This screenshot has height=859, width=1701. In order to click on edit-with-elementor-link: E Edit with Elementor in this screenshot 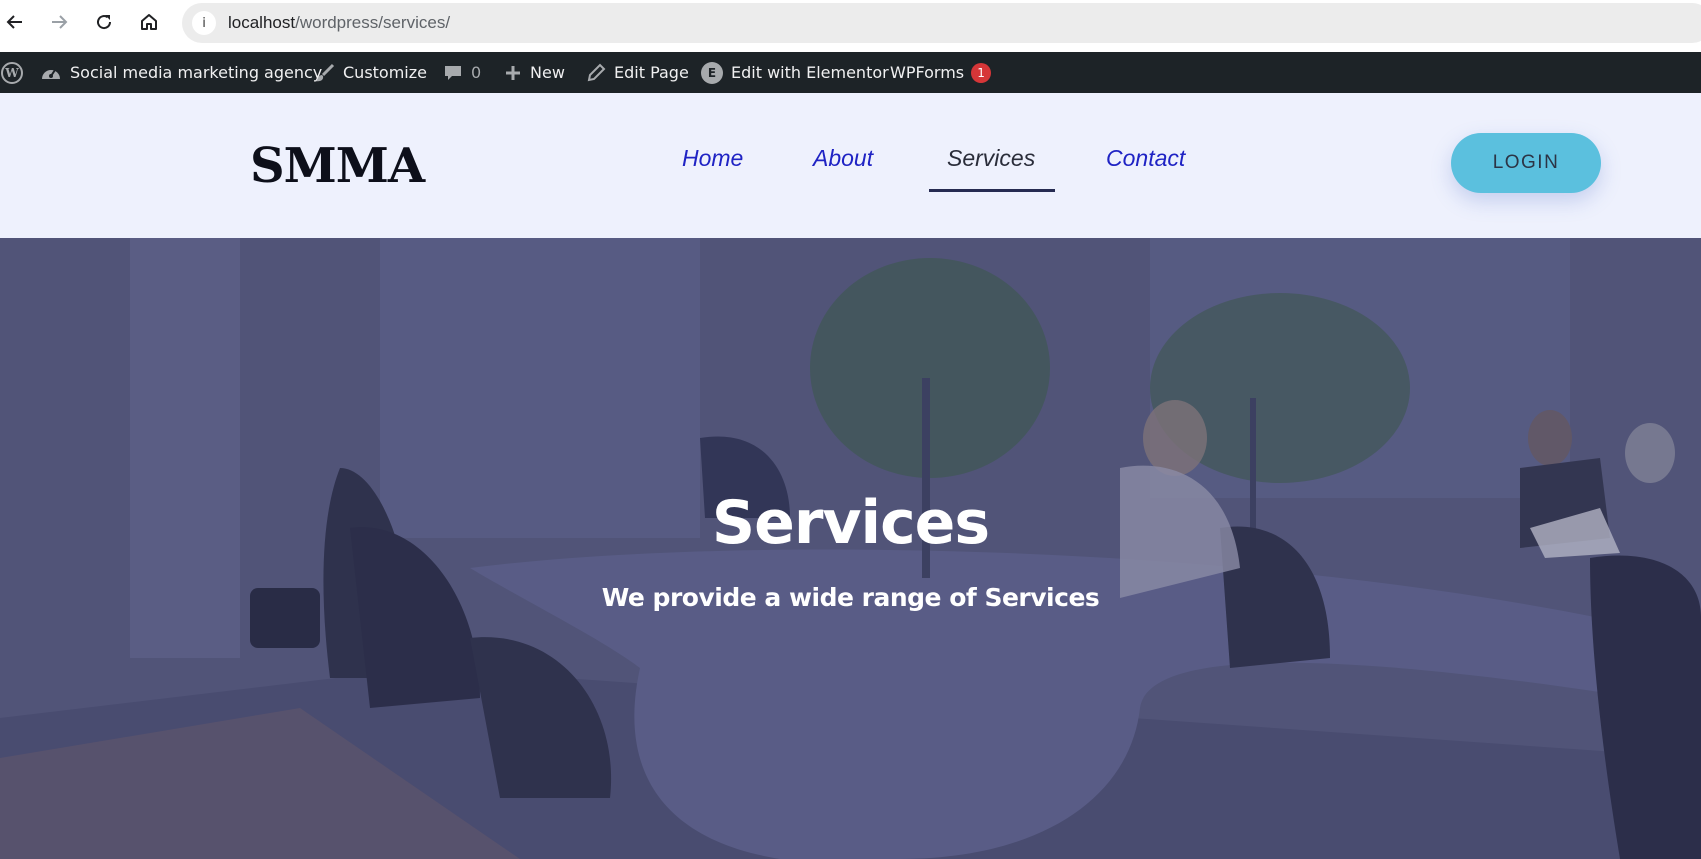, I will do `click(795, 72)`.